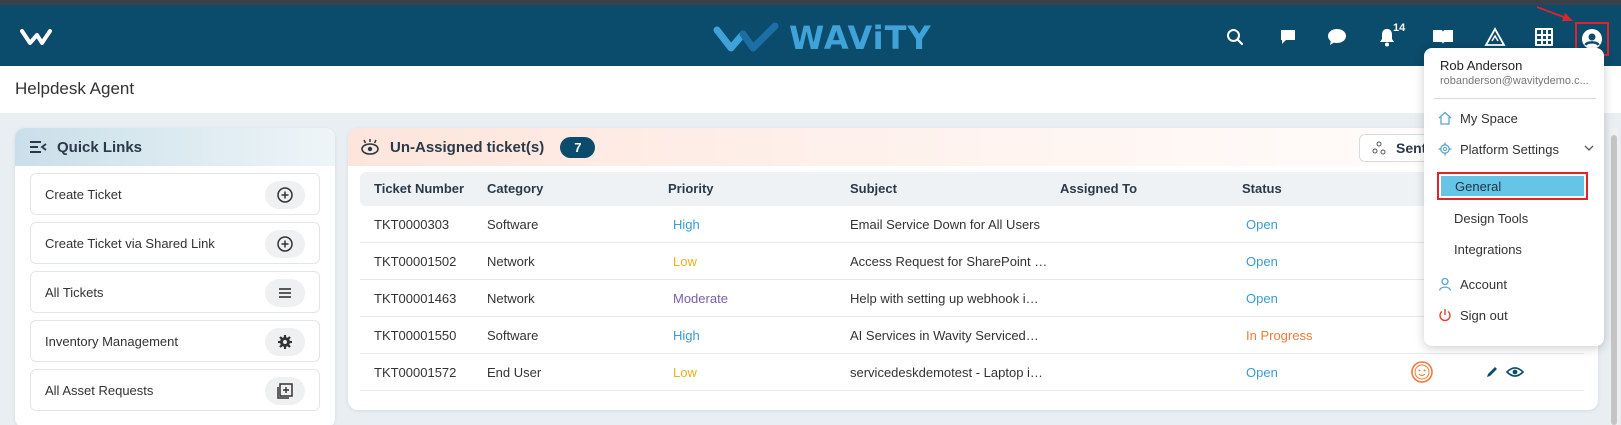 The width and height of the screenshot is (1621, 425). Describe the element at coordinates (1262, 188) in the screenshot. I see `column-header: Status` at that location.